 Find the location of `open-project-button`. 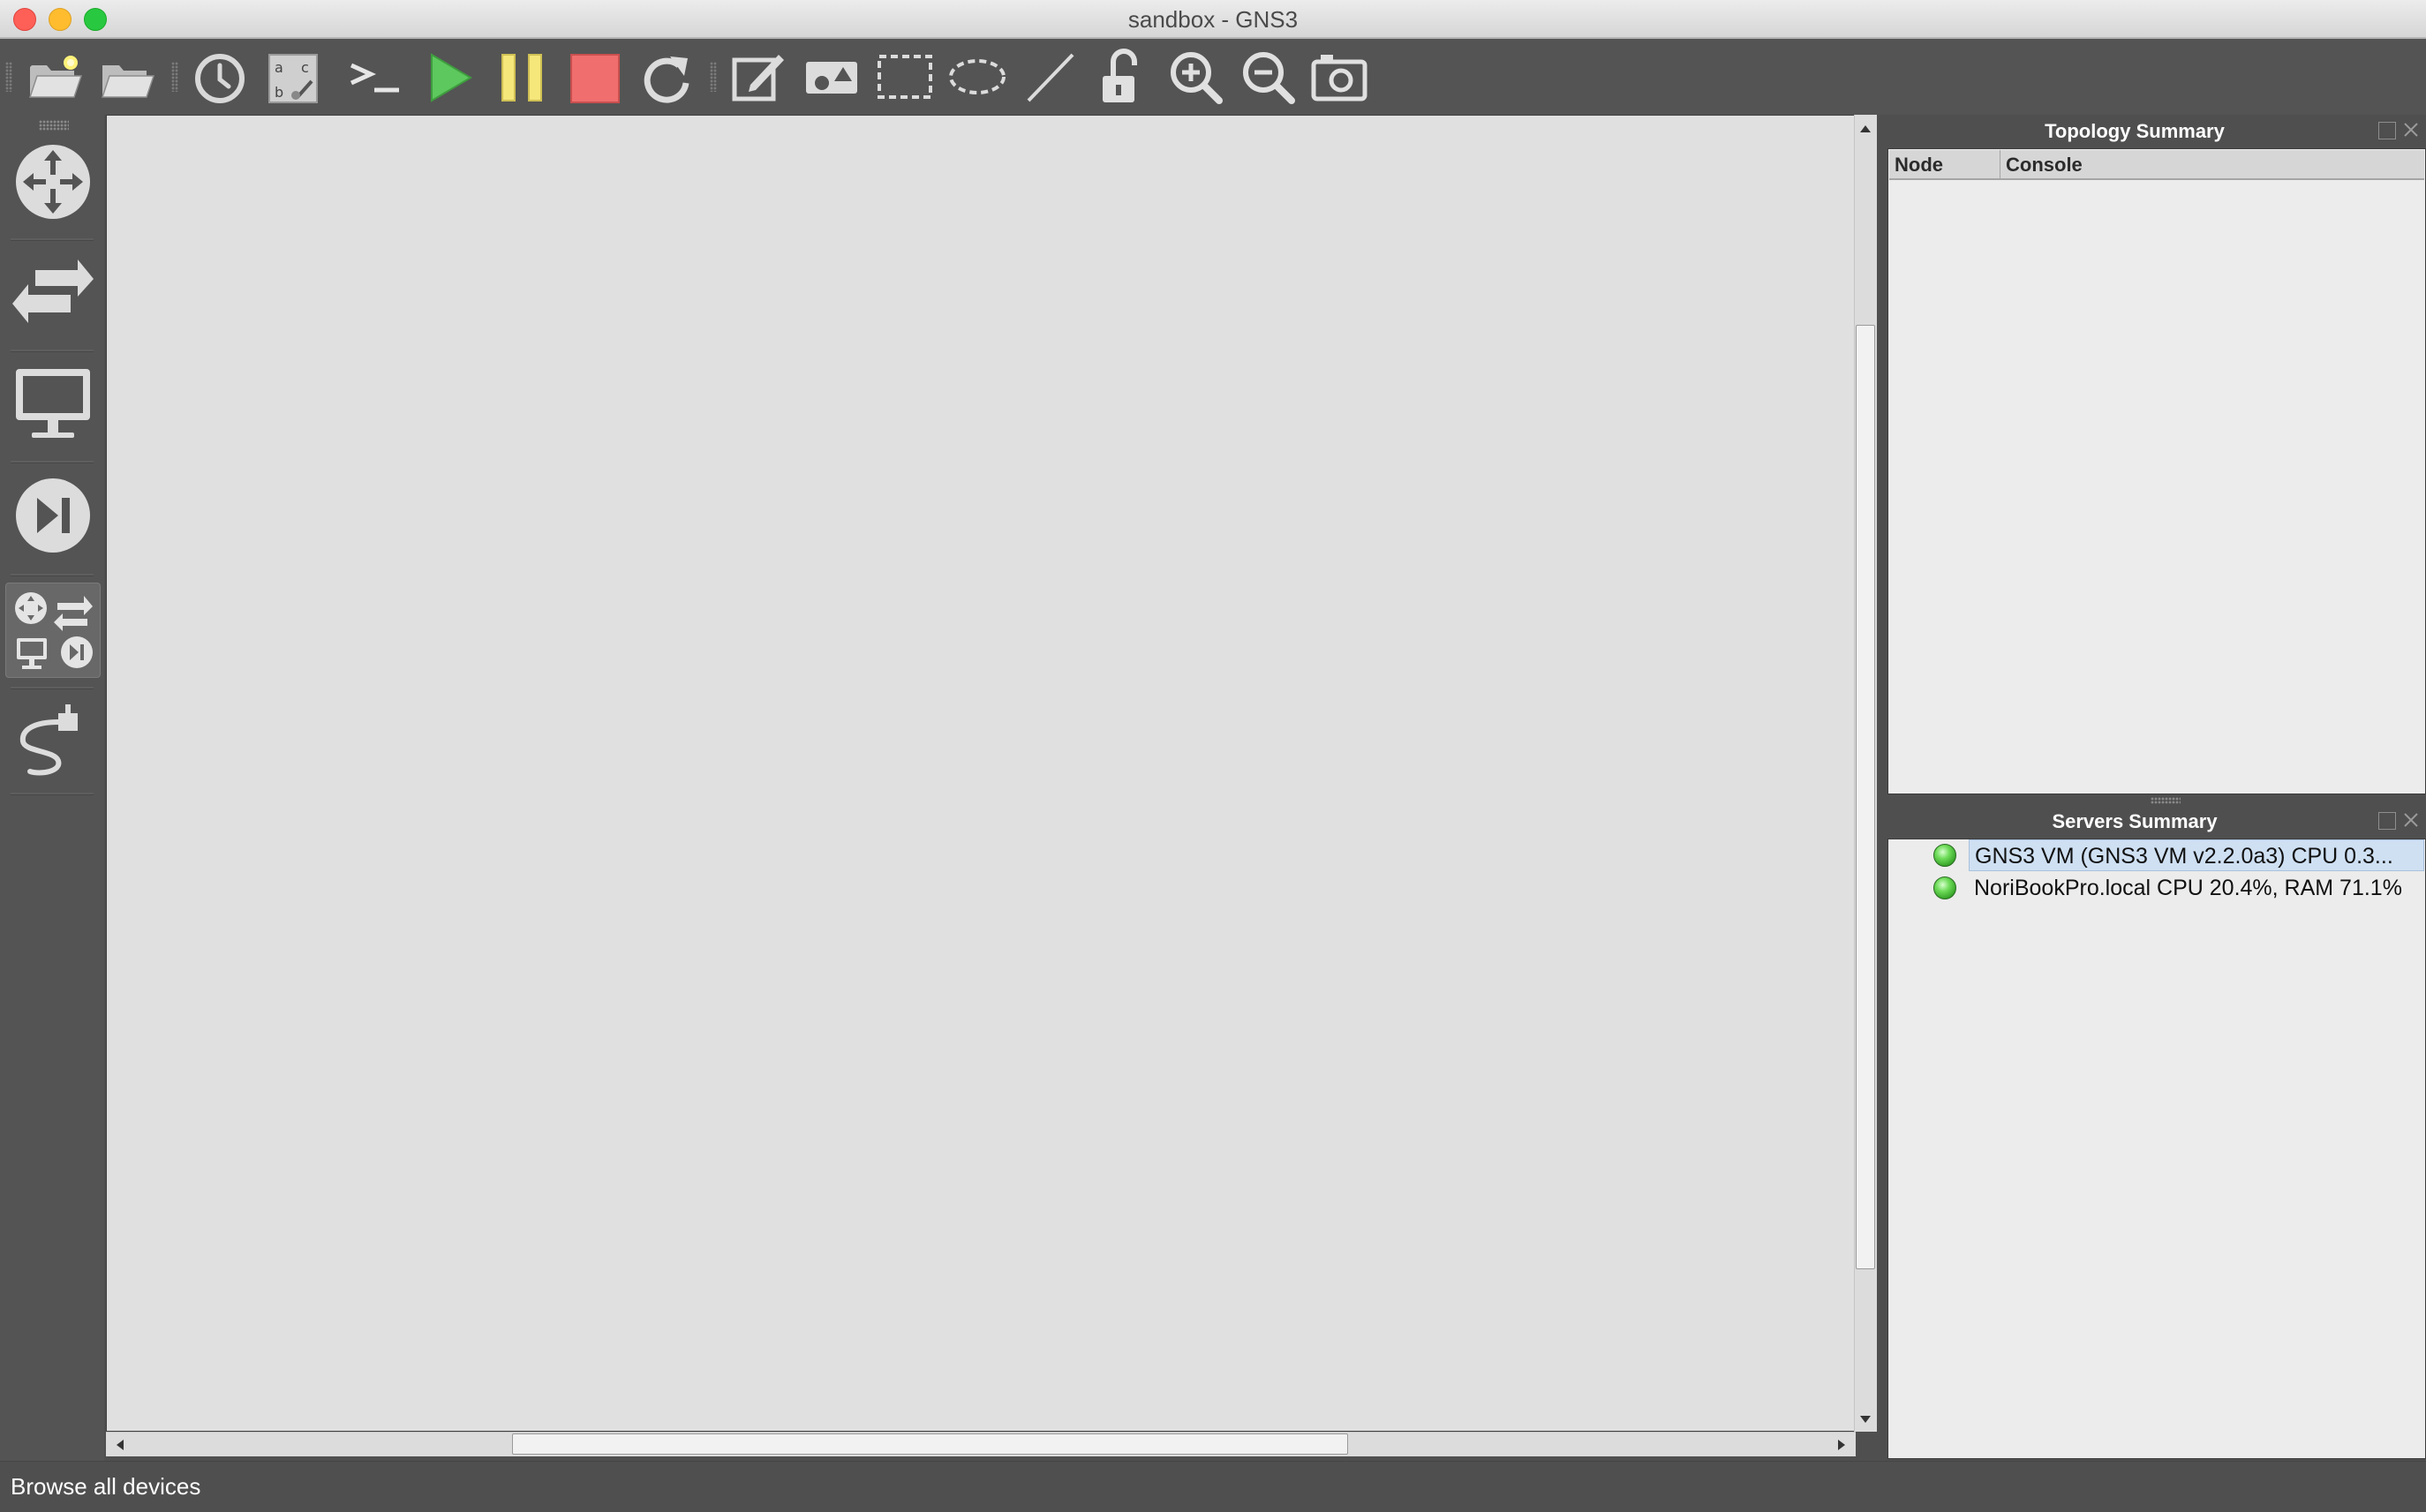

open-project-button is located at coordinates (126, 77).